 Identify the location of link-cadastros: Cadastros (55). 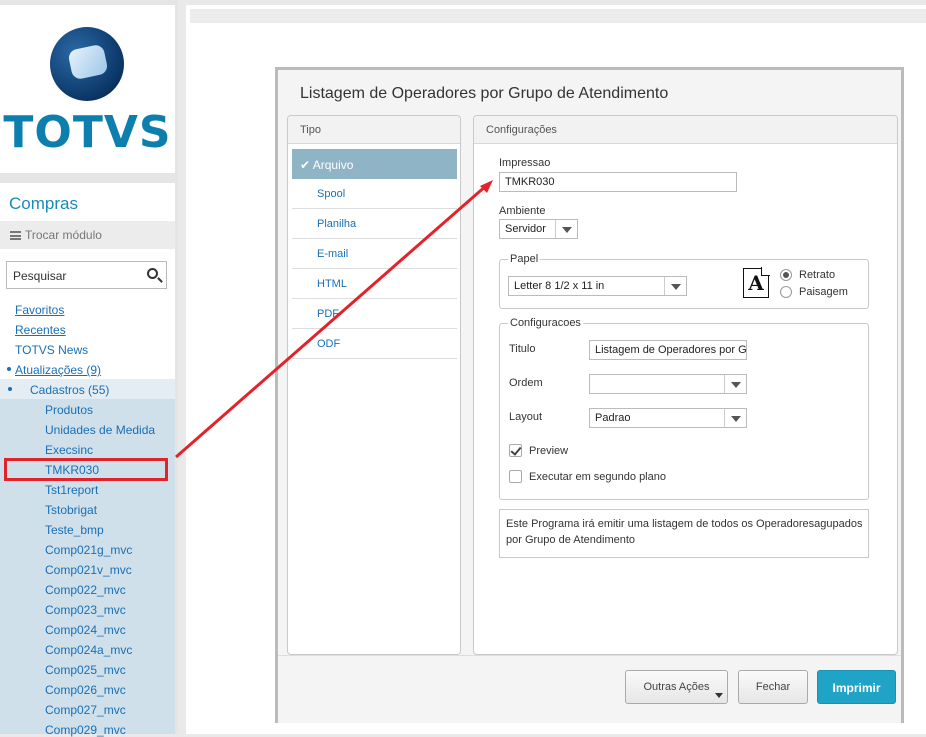
(69, 390).